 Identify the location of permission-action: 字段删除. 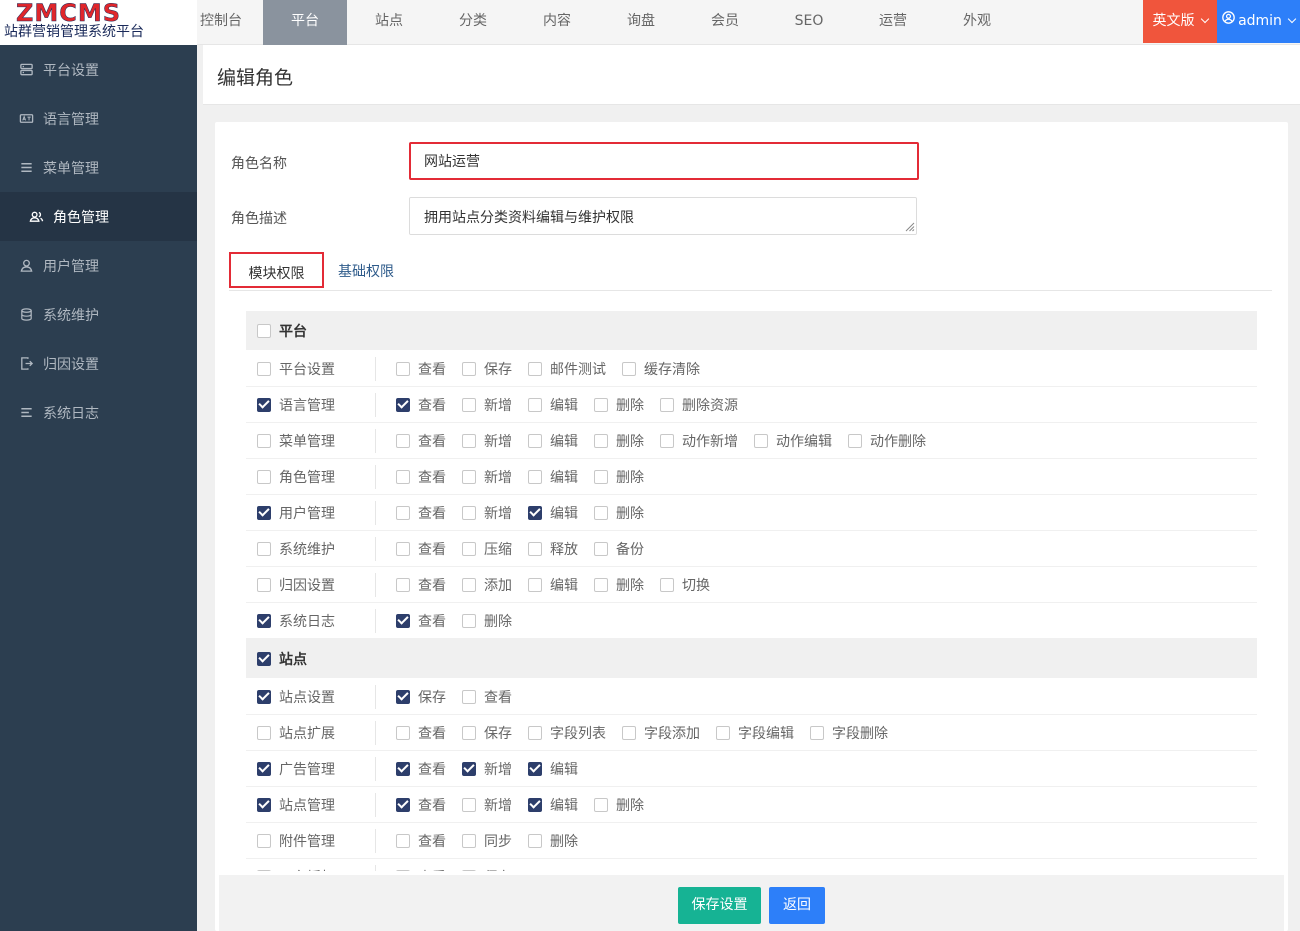
(849, 733).